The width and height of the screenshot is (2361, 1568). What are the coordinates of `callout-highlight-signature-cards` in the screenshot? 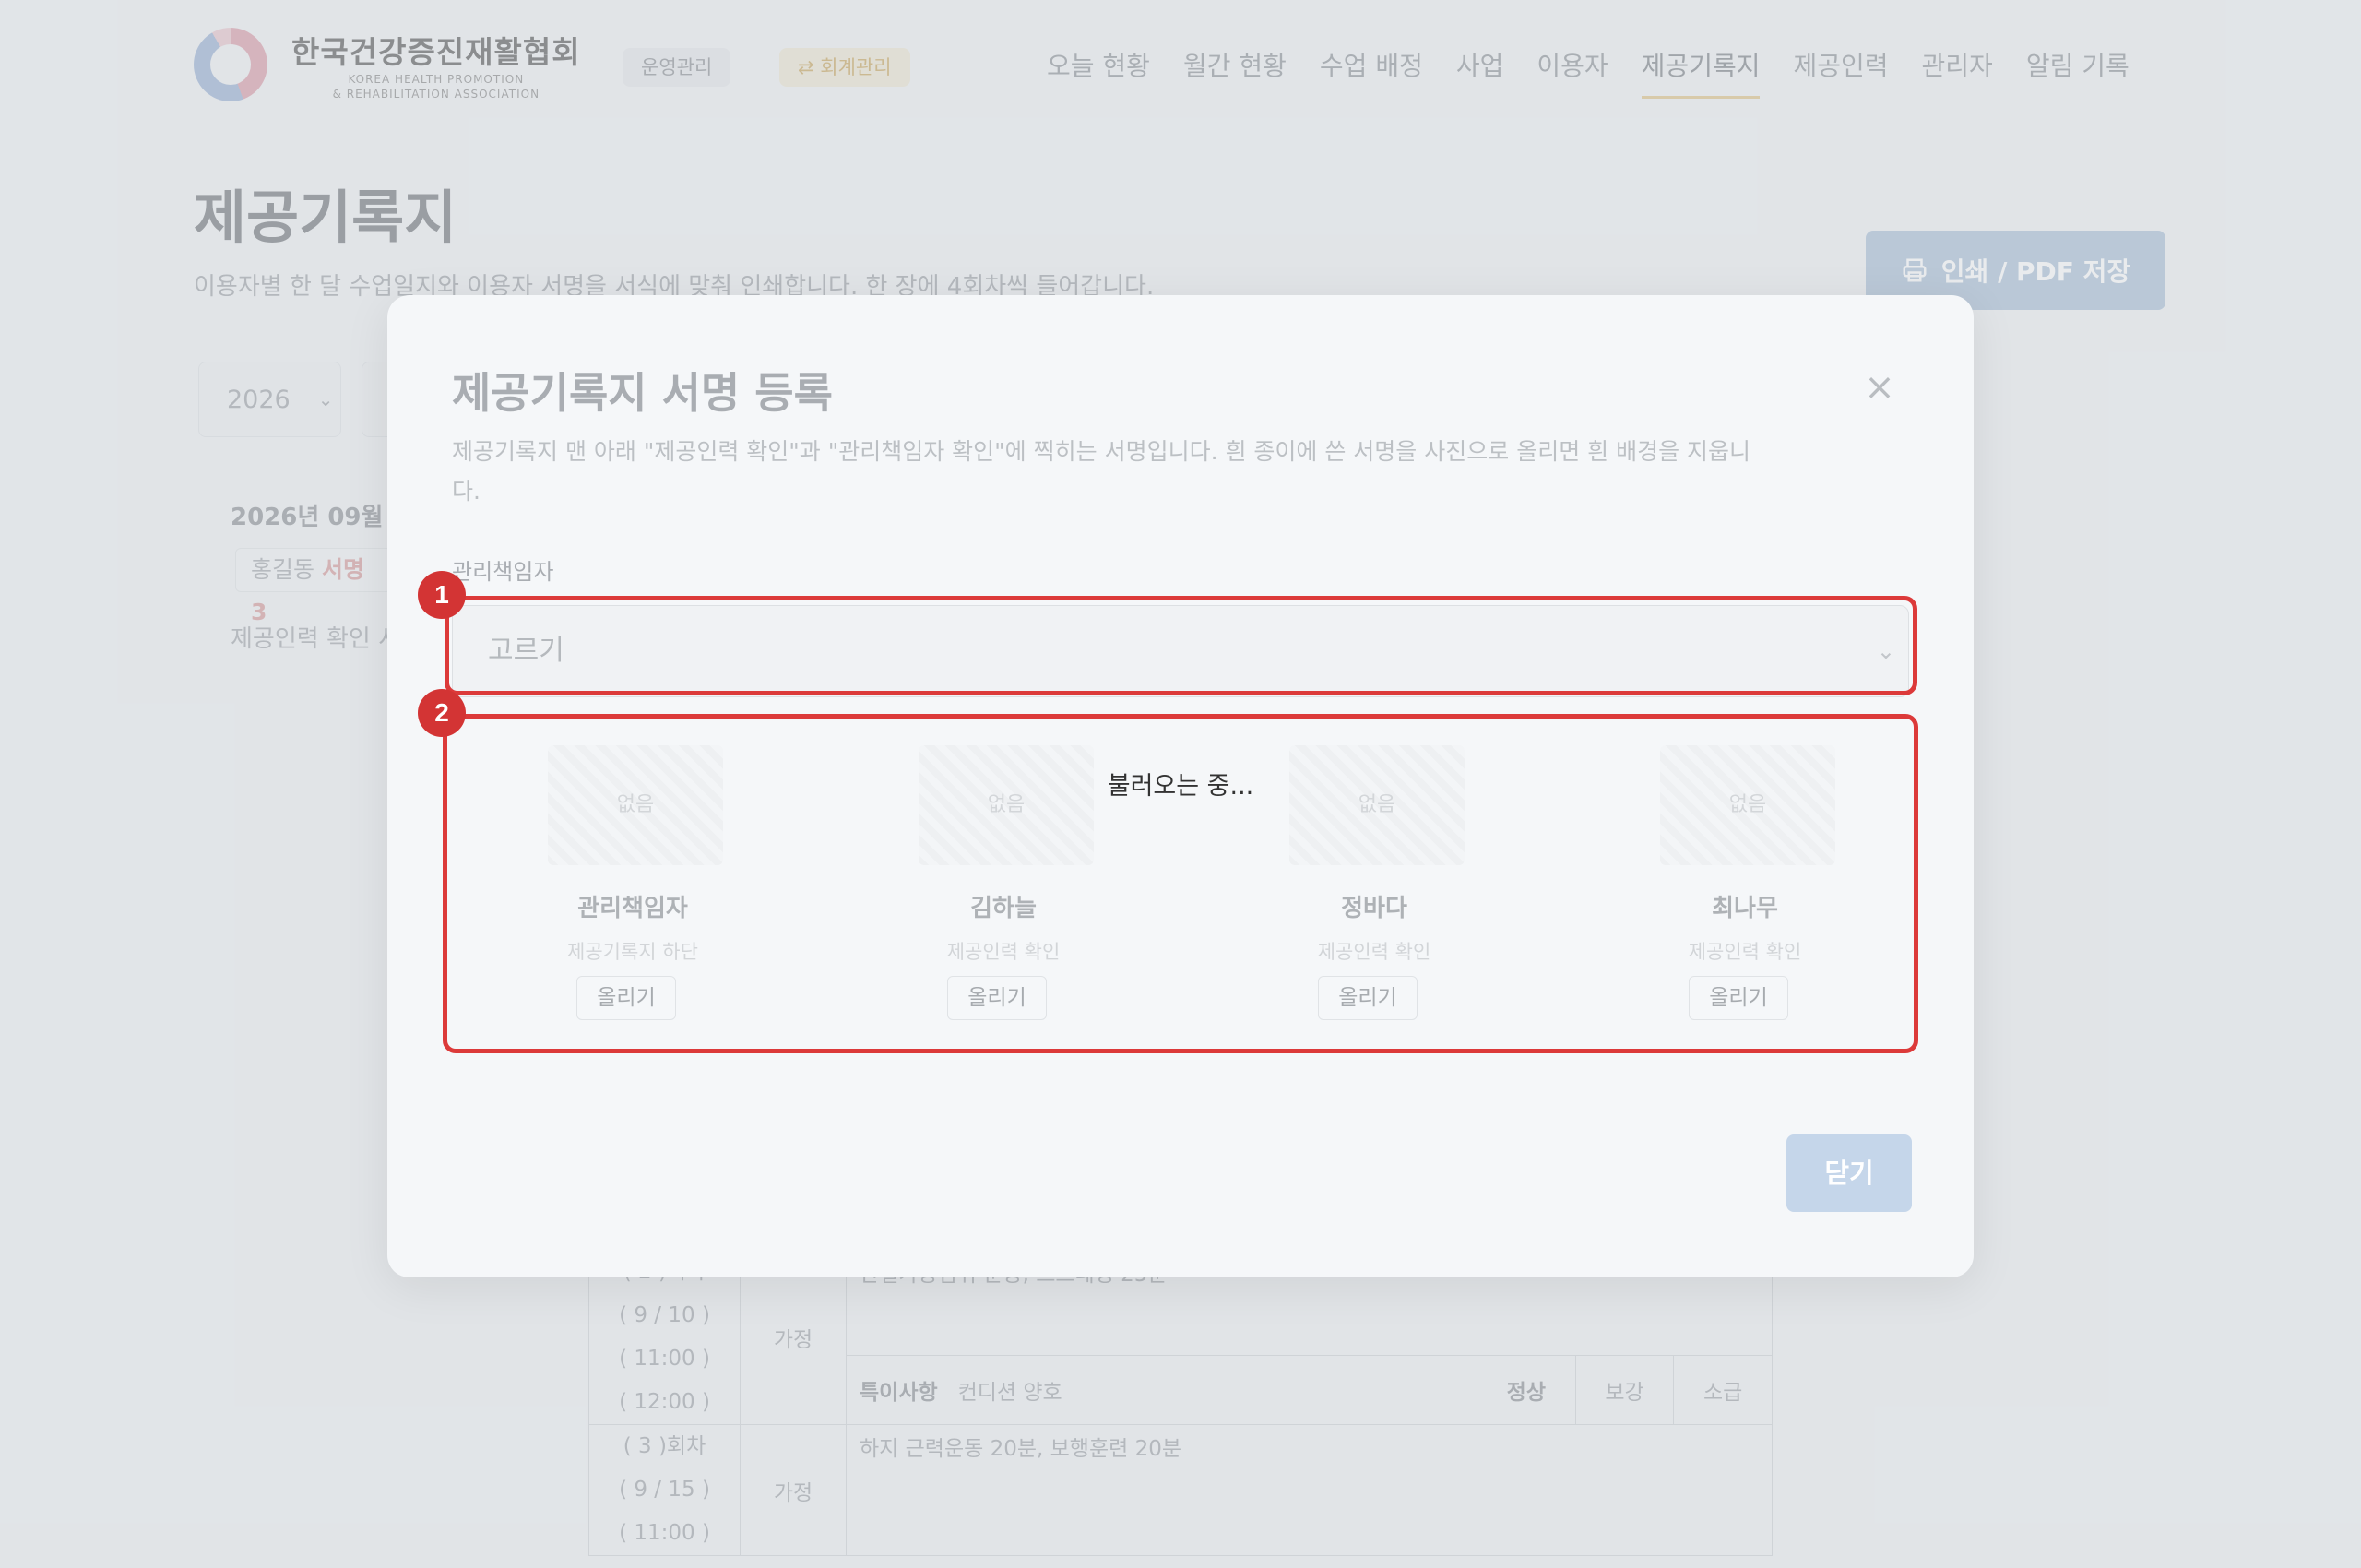 It's located at (1180, 883).